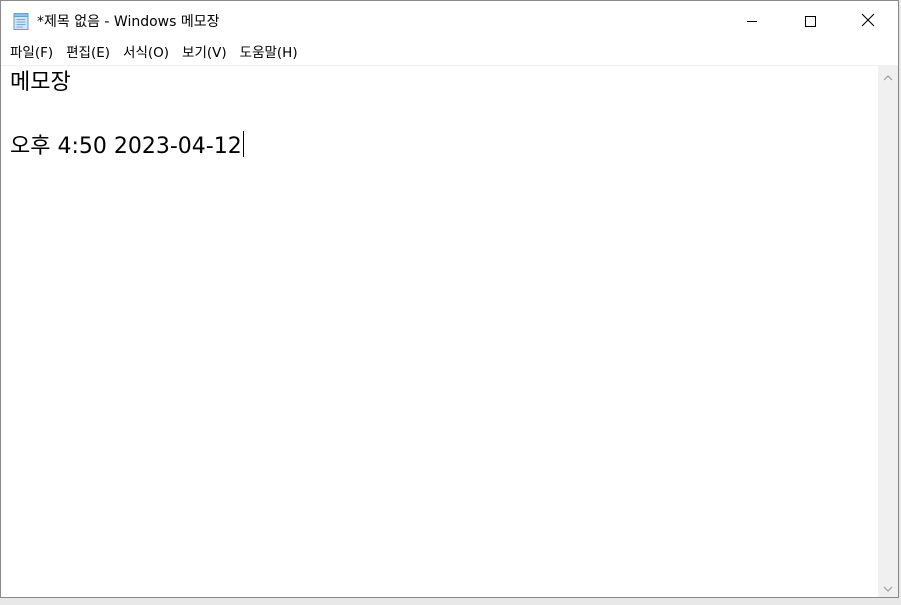 The width and height of the screenshot is (901, 605). I want to click on text-caret, so click(243, 144).